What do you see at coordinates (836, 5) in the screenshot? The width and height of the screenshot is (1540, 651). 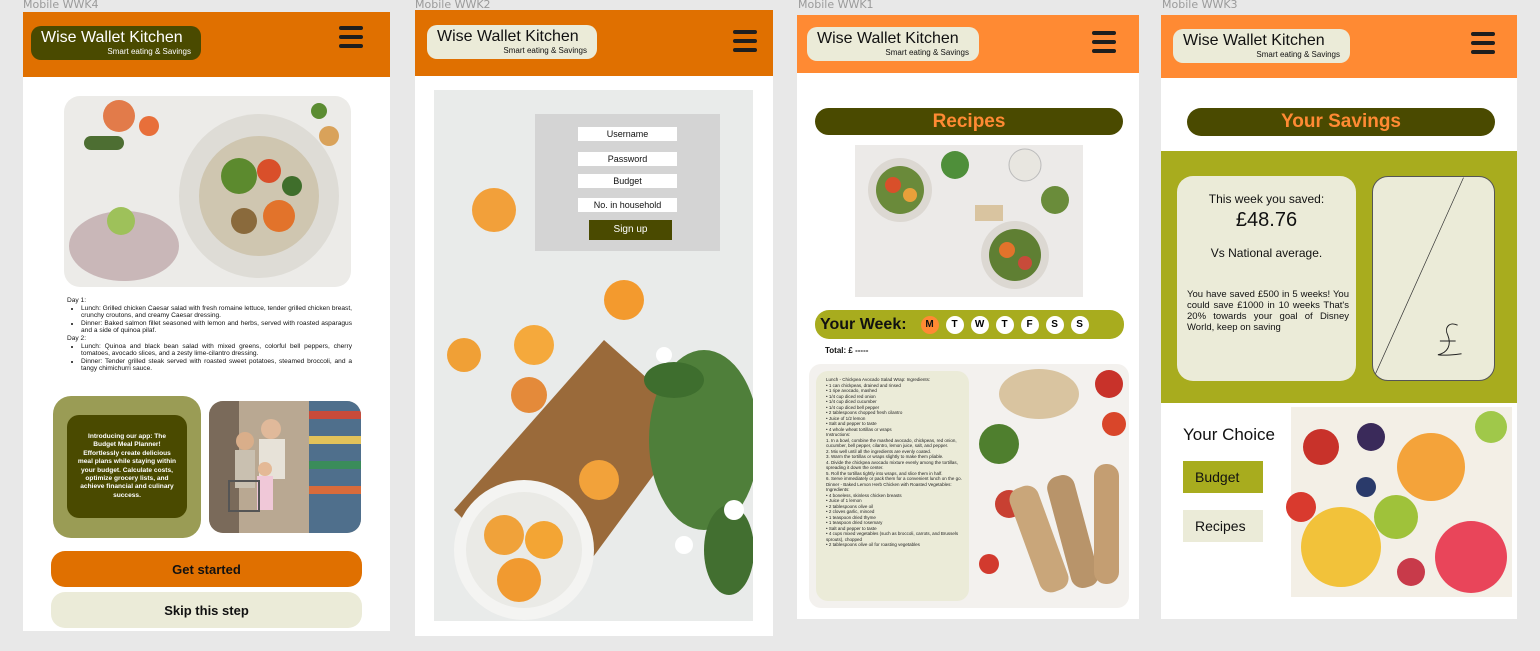 I see `frame-label-wwk1: Mobile WWK1` at bounding box center [836, 5].